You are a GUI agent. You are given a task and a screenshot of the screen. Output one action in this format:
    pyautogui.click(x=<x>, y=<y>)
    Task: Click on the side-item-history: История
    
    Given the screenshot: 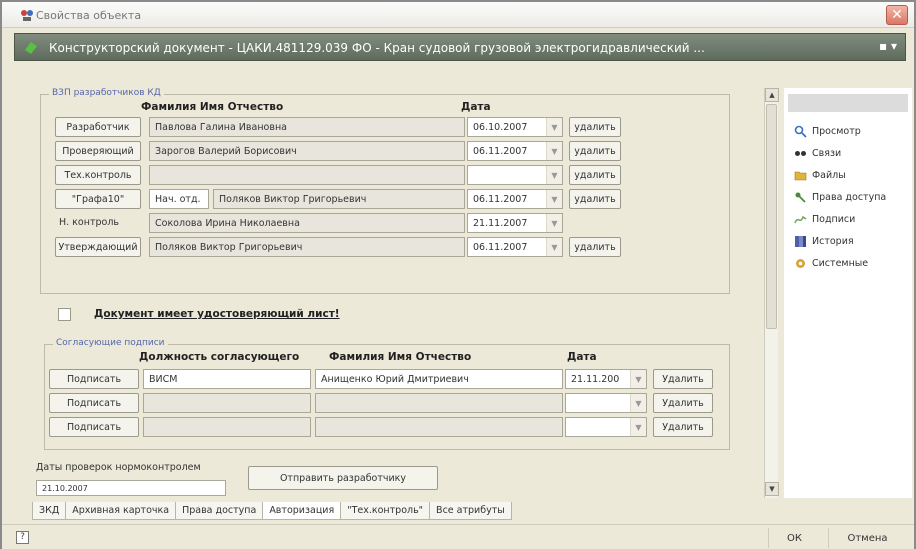 What is the action you would take?
    pyautogui.click(x=824, y=241)
    